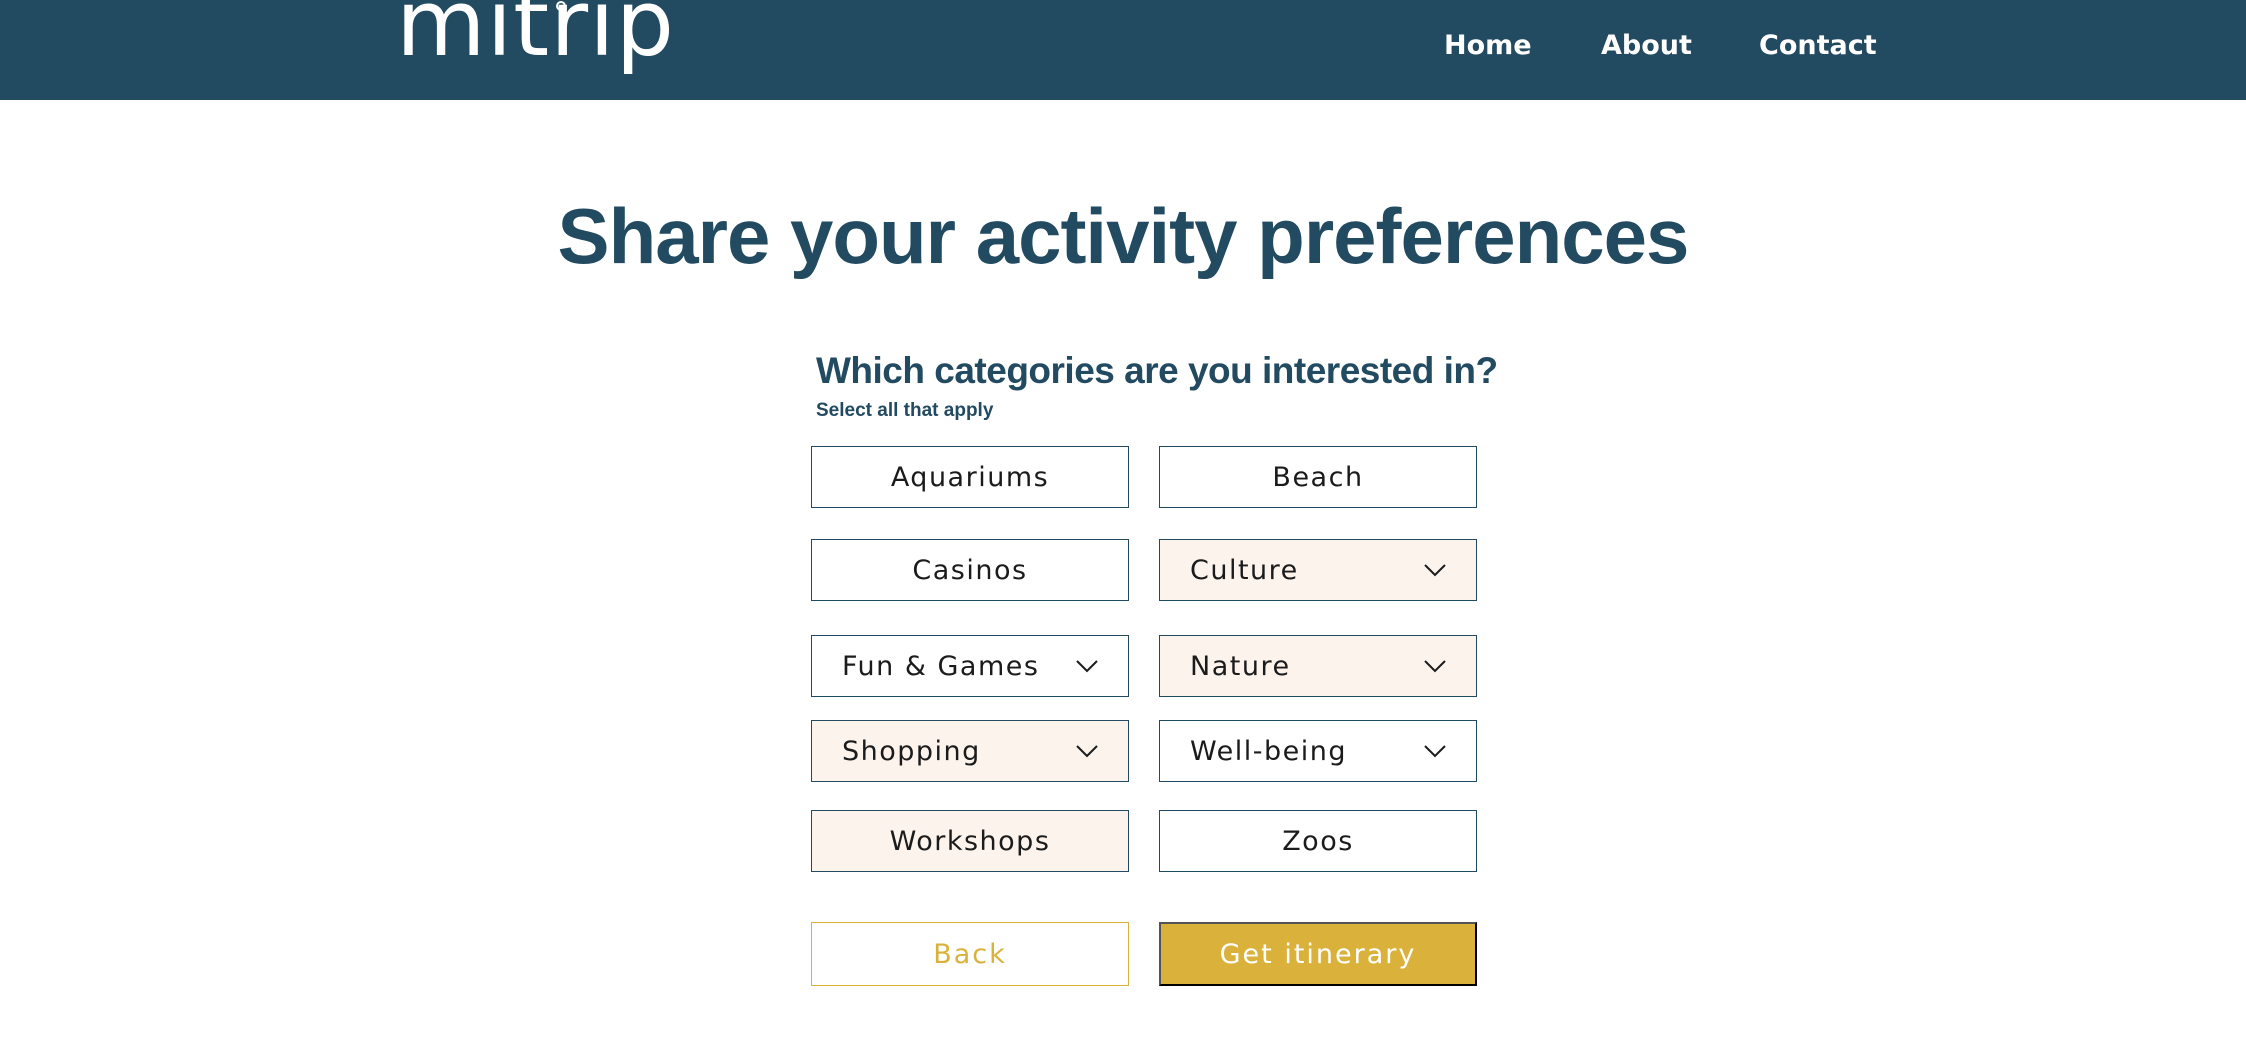 This screenshot has width=2246, height=1040. What do you see at coordinates (1318, 570) in the screenshot?
I see `option-culture: Culture` at bounding box center [1318, 570].